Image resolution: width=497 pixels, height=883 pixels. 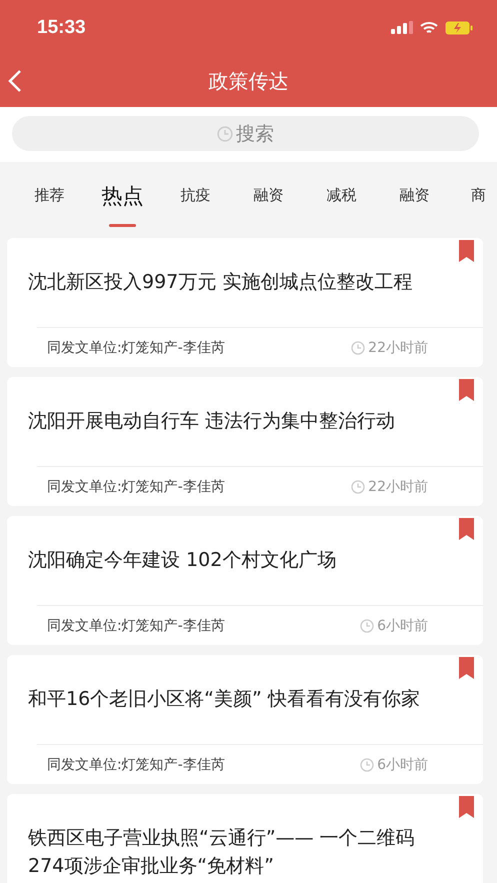 What do you see at coordinates (402, 27) in the screenshot?
I see `signal-icon` at bounding box center [402, 27].